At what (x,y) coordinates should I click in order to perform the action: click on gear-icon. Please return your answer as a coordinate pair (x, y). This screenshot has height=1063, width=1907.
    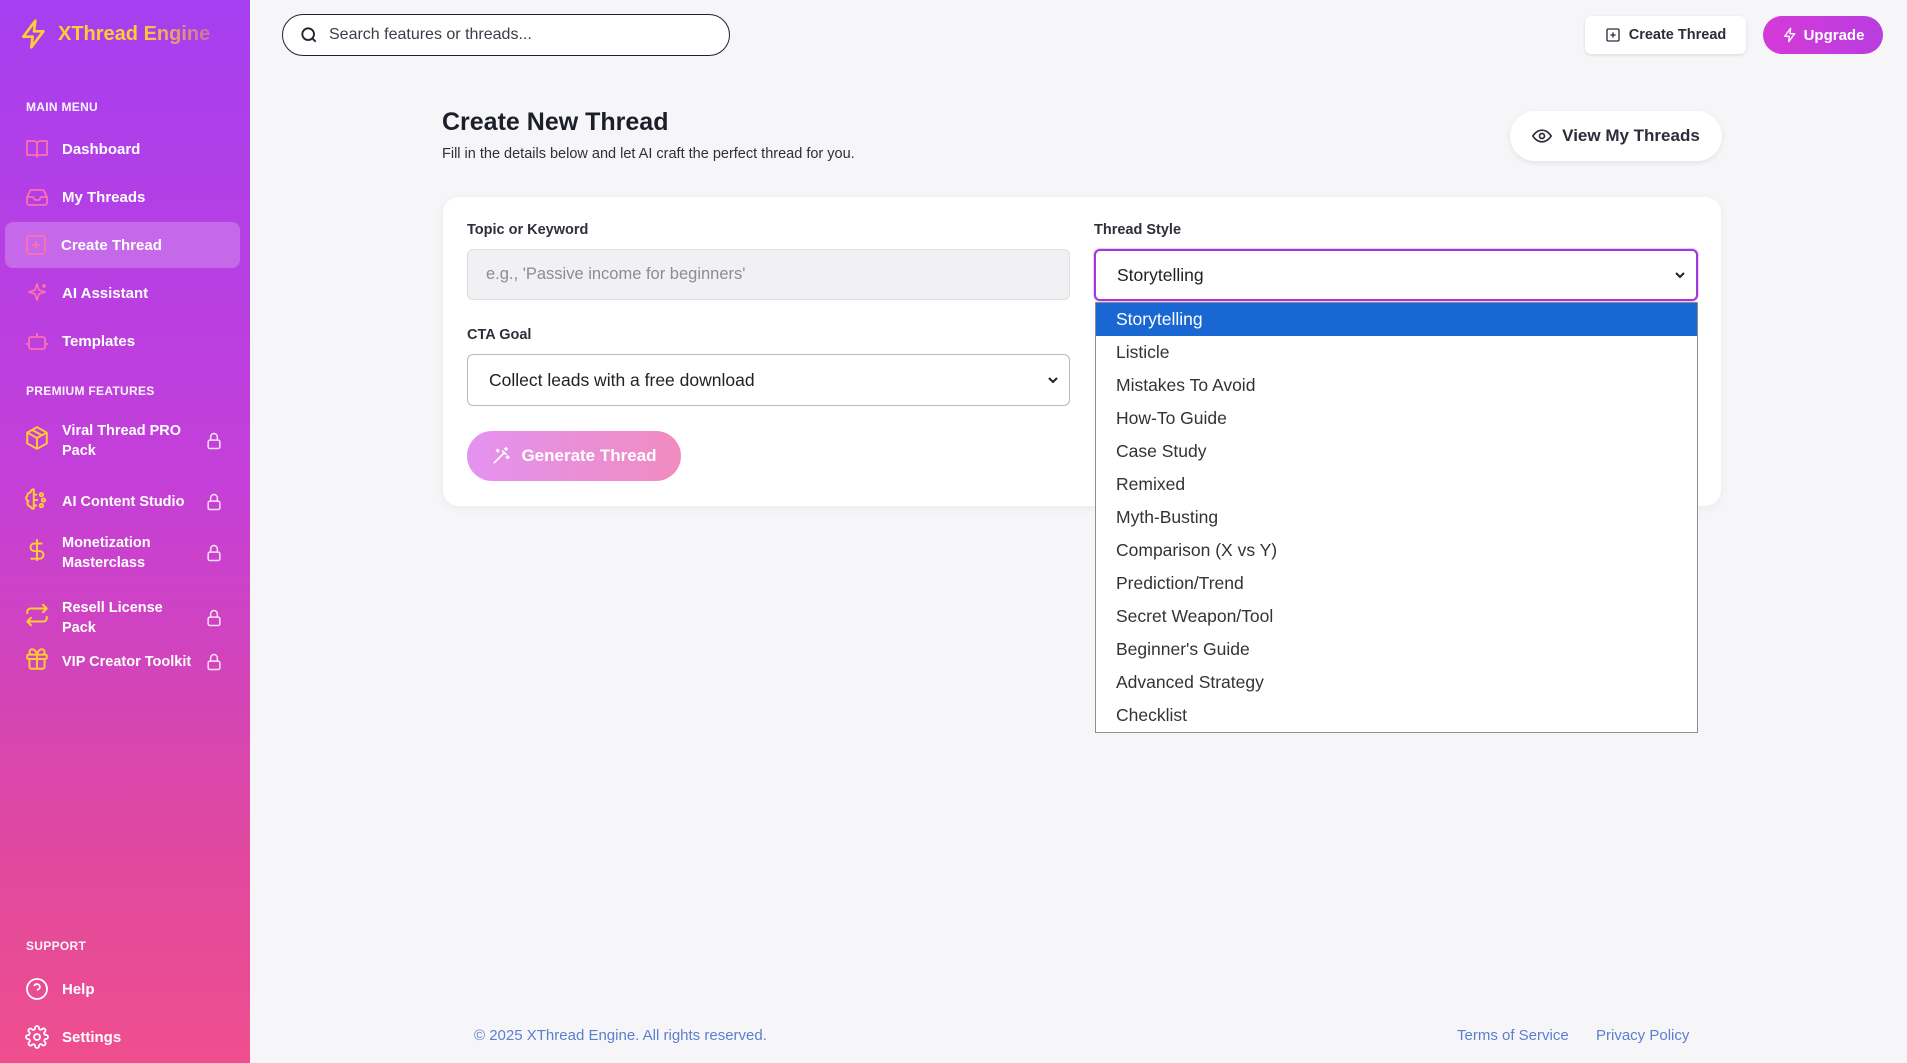
    Looking at the image, I should click on (37, 1037).